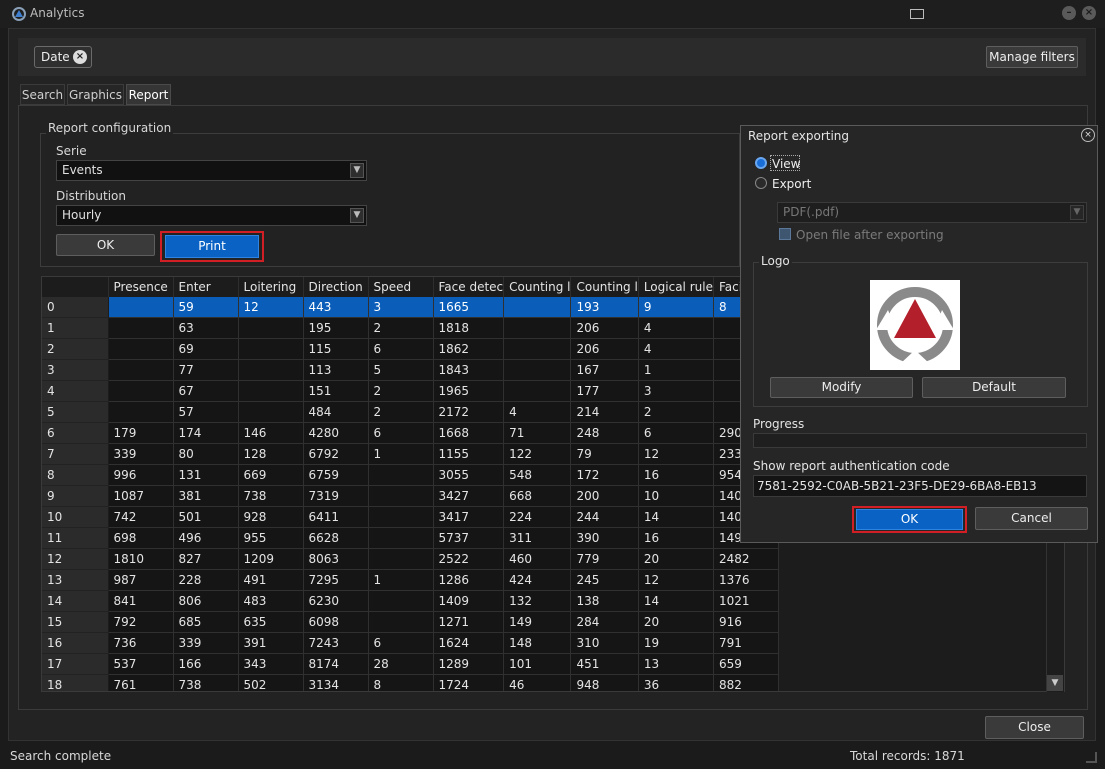 Image resolution: width=1105 pixels, height=769 pixels. I want to click on row-header: 10, so click(75, 517).